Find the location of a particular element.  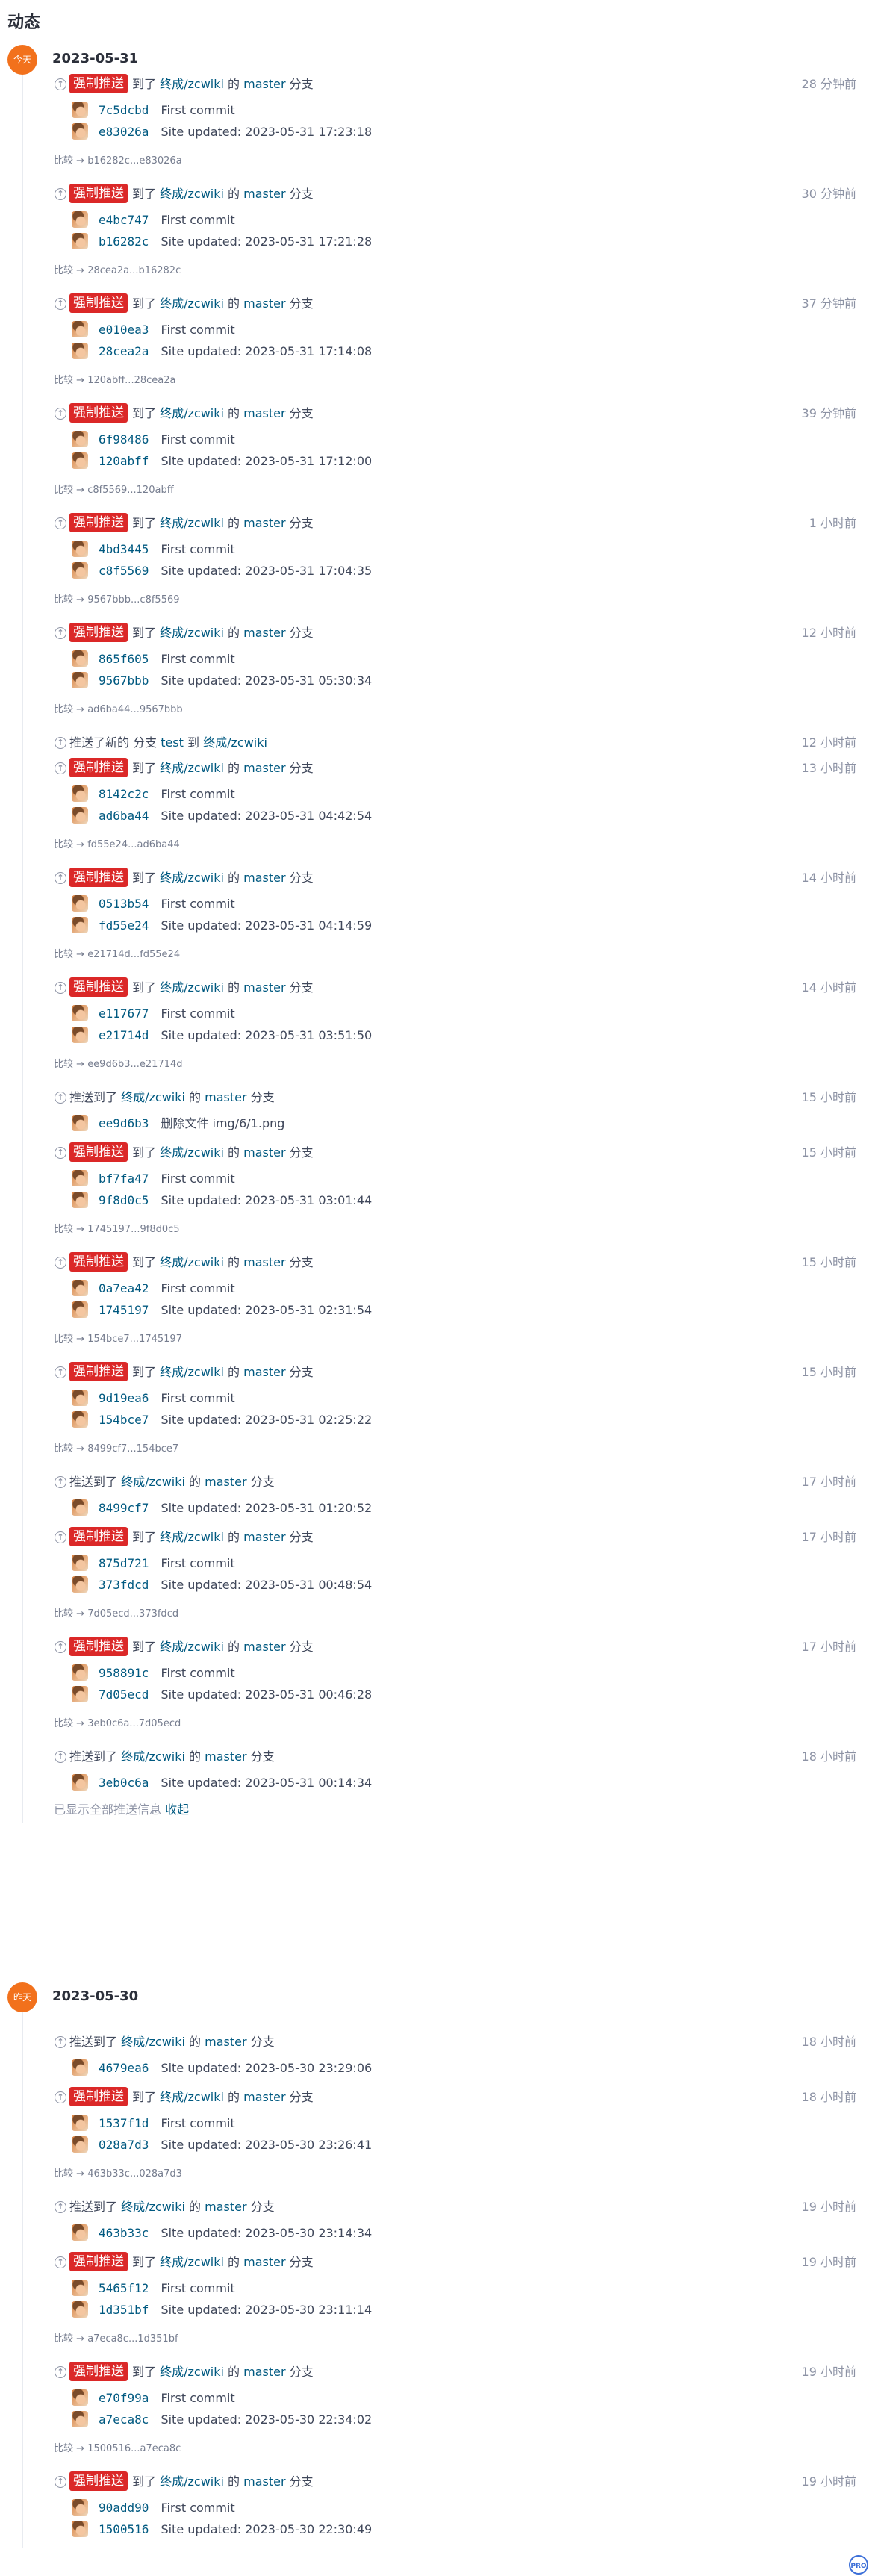

commit-sha-link: e21714d is located at coordinates (124, 1035).